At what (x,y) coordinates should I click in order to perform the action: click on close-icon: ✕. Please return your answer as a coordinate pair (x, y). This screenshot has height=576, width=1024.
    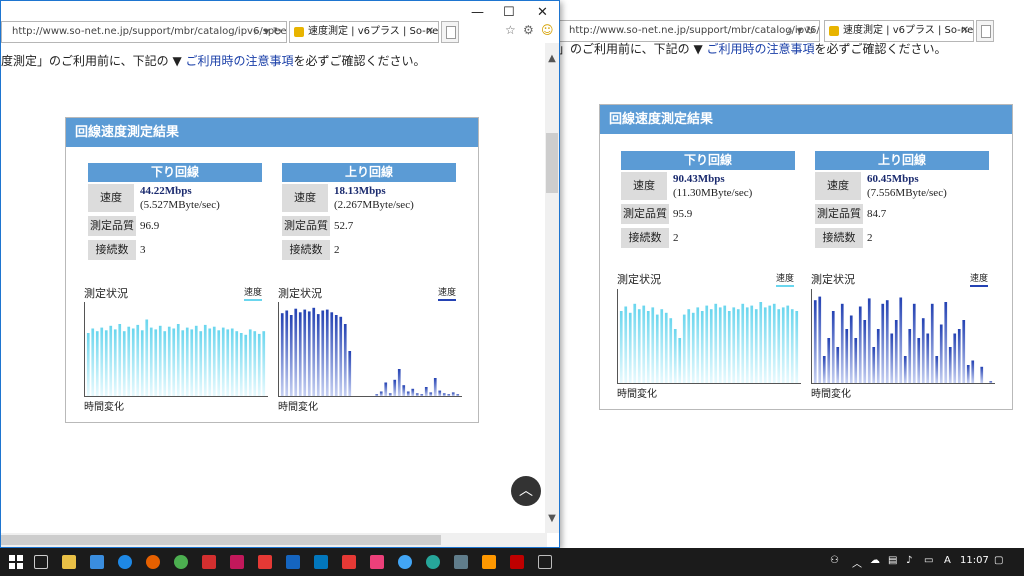
    Looking at the image, I should click on (542, 12).